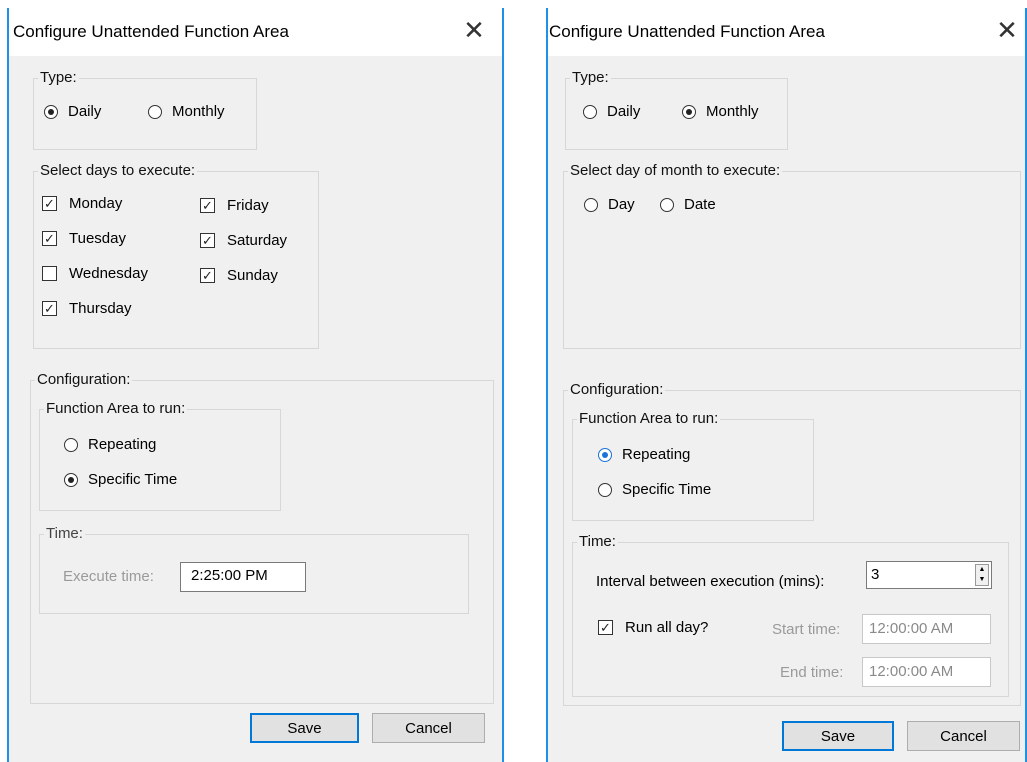  Describe the element at coordinates (97, 238) in the screenshot. I see `day-label: Tuesday` at that location.